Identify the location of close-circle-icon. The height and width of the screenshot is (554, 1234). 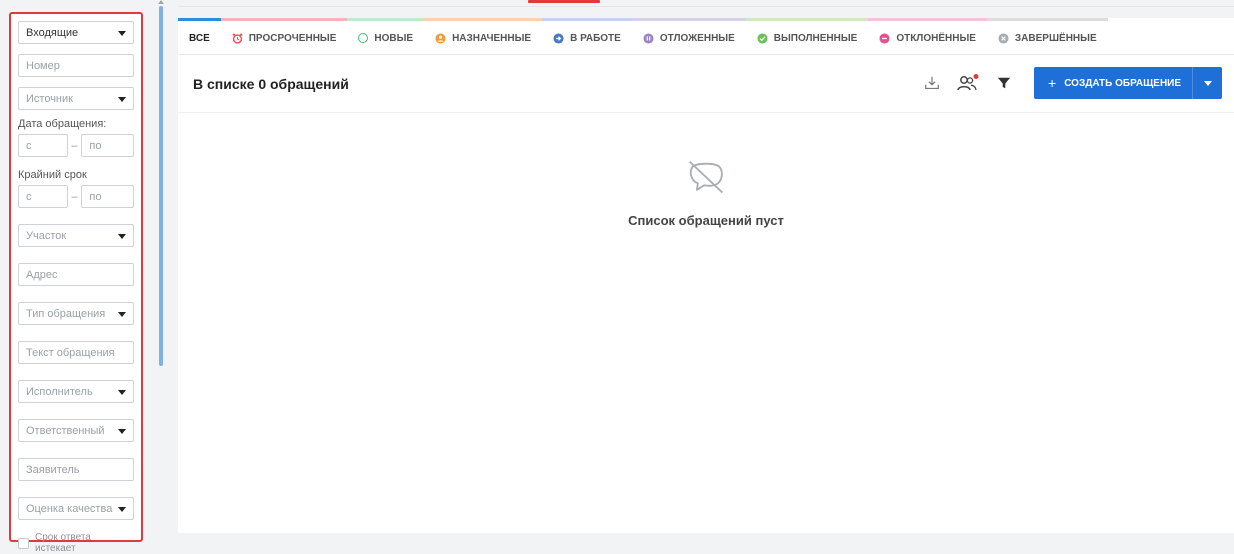
(1003, 38).